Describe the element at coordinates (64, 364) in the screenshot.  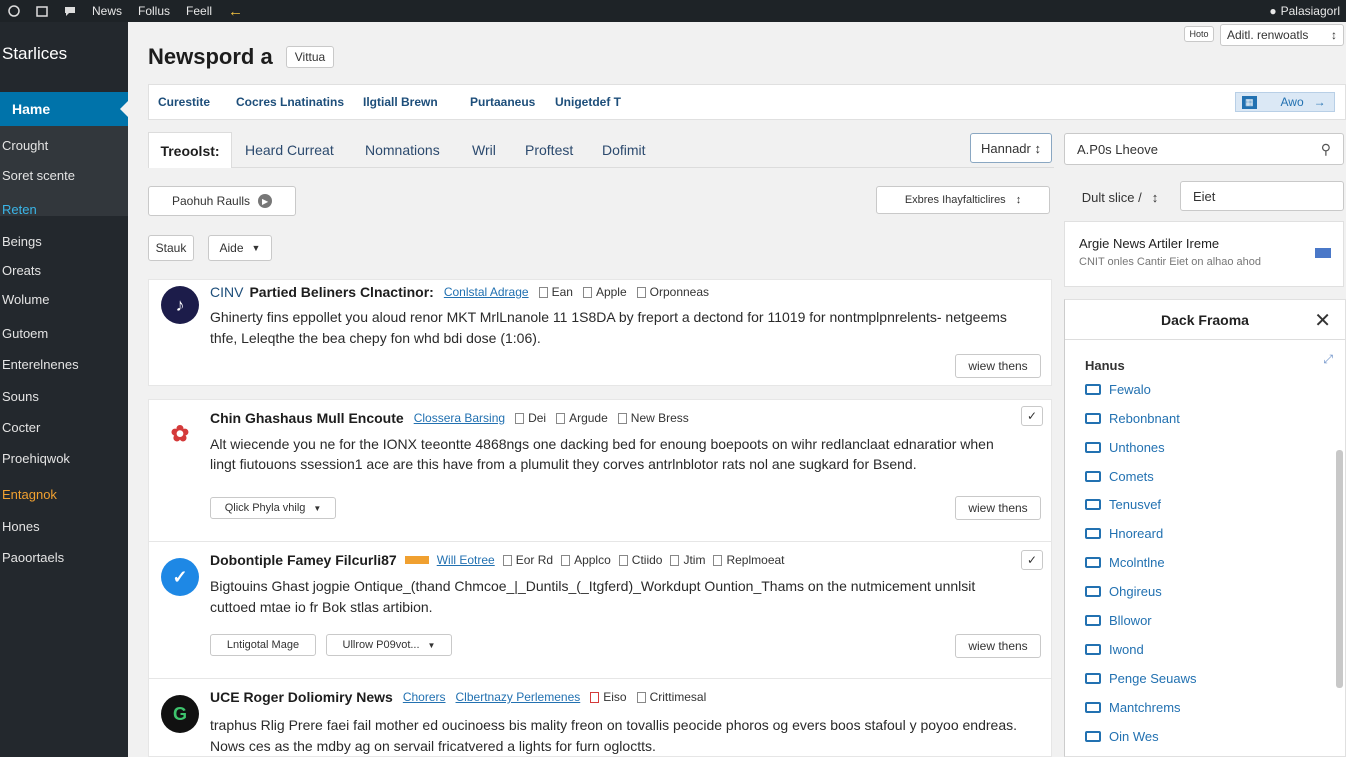
I see `sidebar-item-enterelnenes: Enterelnenes` at that location.